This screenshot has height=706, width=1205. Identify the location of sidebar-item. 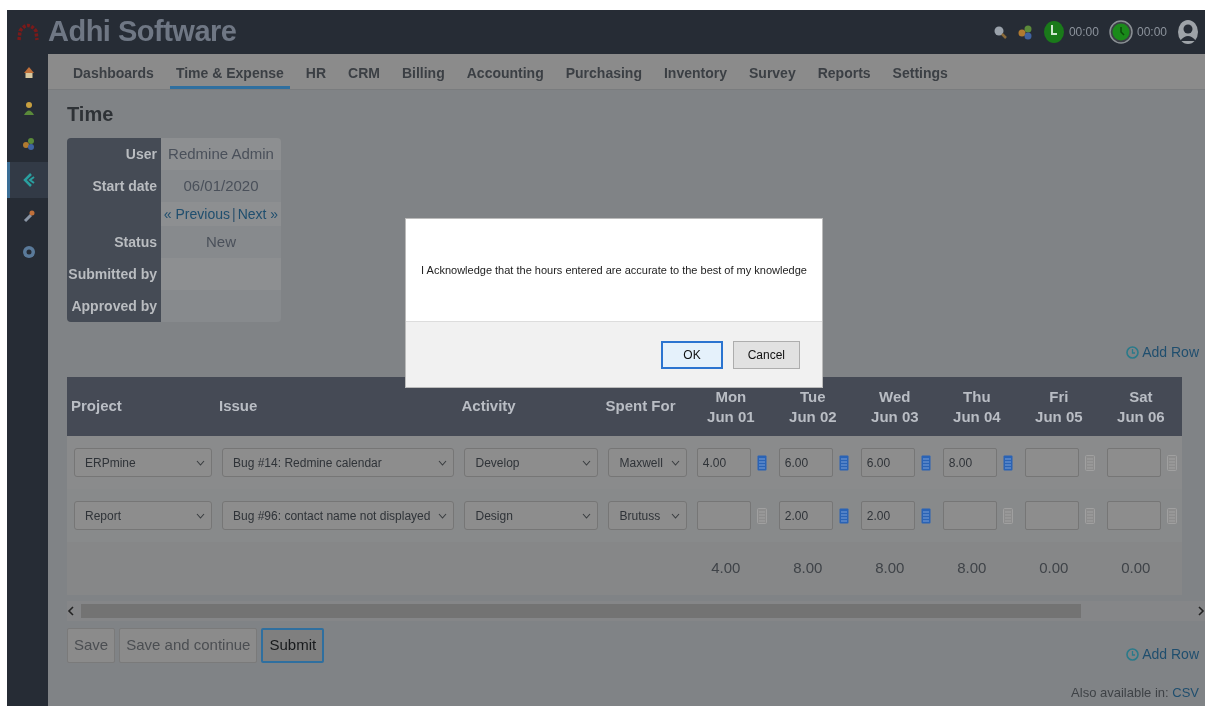
(27, 180).